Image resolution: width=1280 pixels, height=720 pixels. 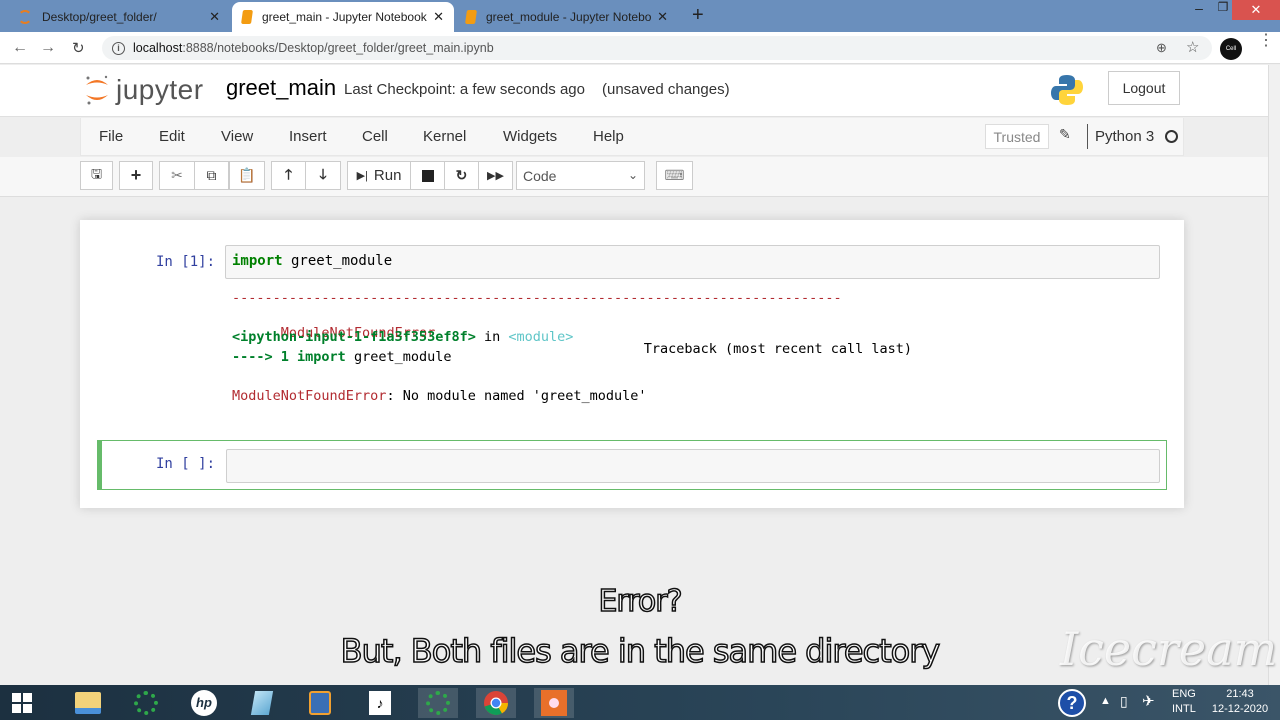 I want to click on tab-desktop-folder: Desktop/greet_folder/ ✕, so click(x=119, y=17).